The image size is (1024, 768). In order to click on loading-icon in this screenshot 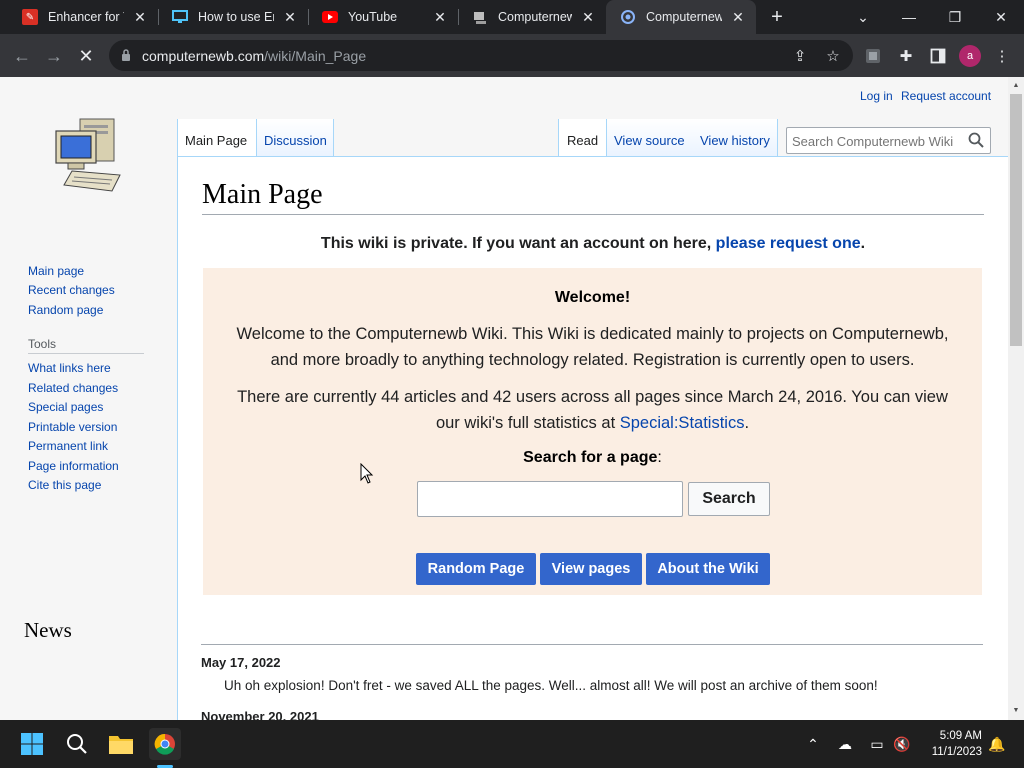, I will do `click(628, 17)`.